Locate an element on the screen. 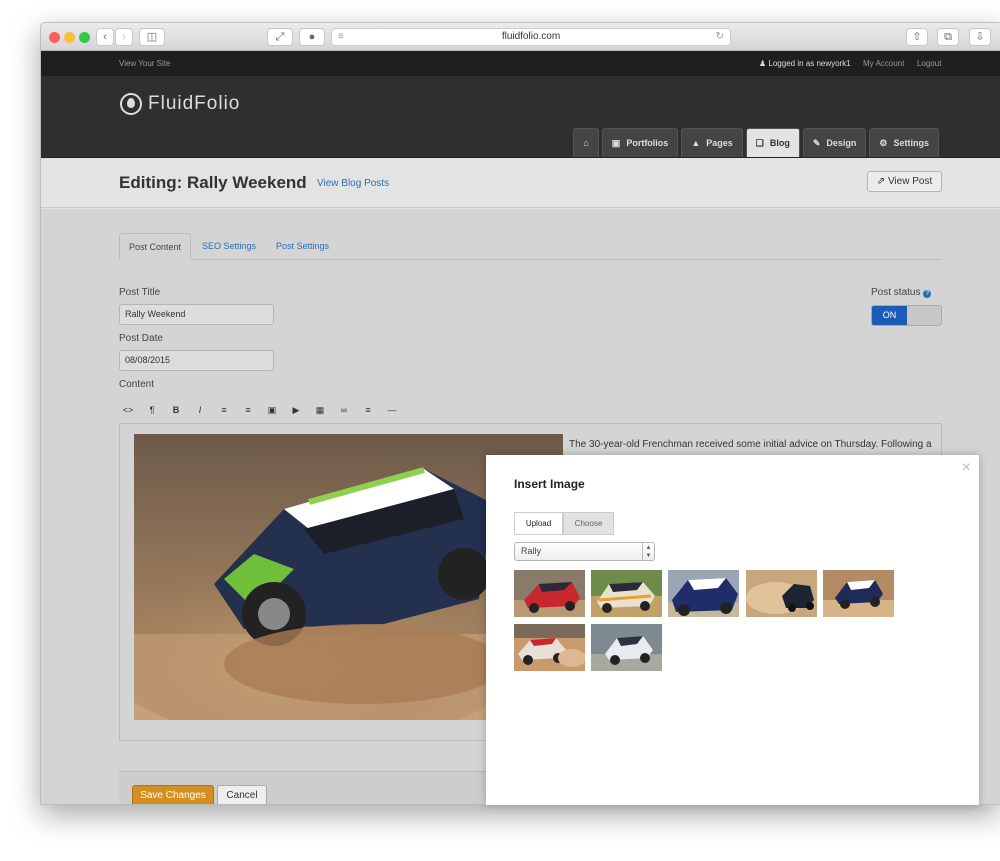 This screenshot has width=1000, height=861. link-icon: ∞ is located at coordinates (344, 410).